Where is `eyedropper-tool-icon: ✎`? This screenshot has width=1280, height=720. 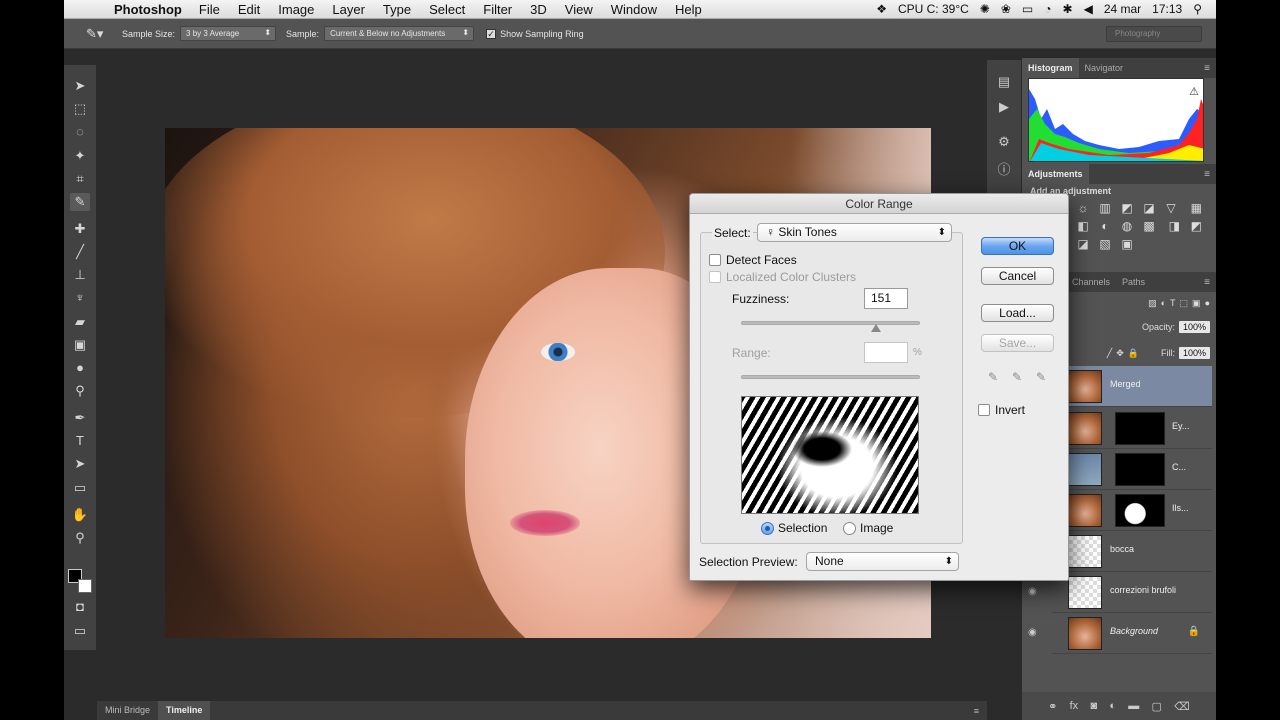
eyedropper-tool-icon: ✎ is located at coordinates (80, 202).